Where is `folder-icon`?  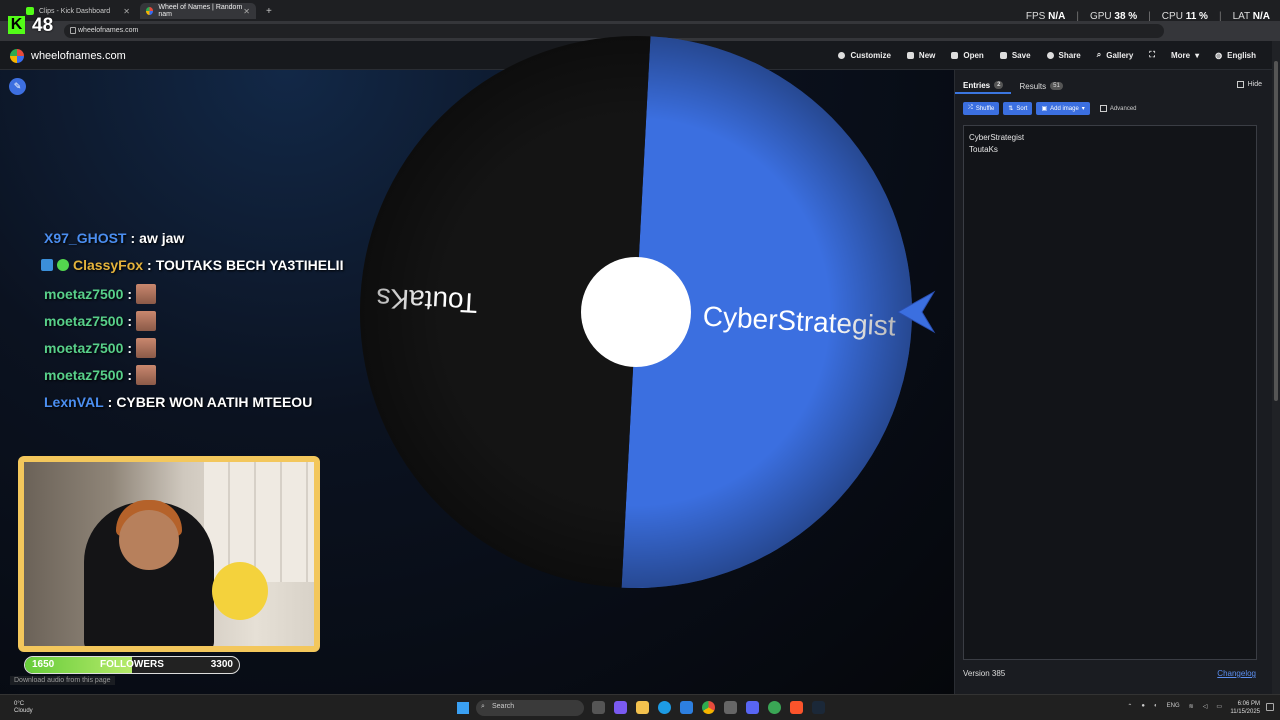 folder-icon is located at coordinates (955, 55).